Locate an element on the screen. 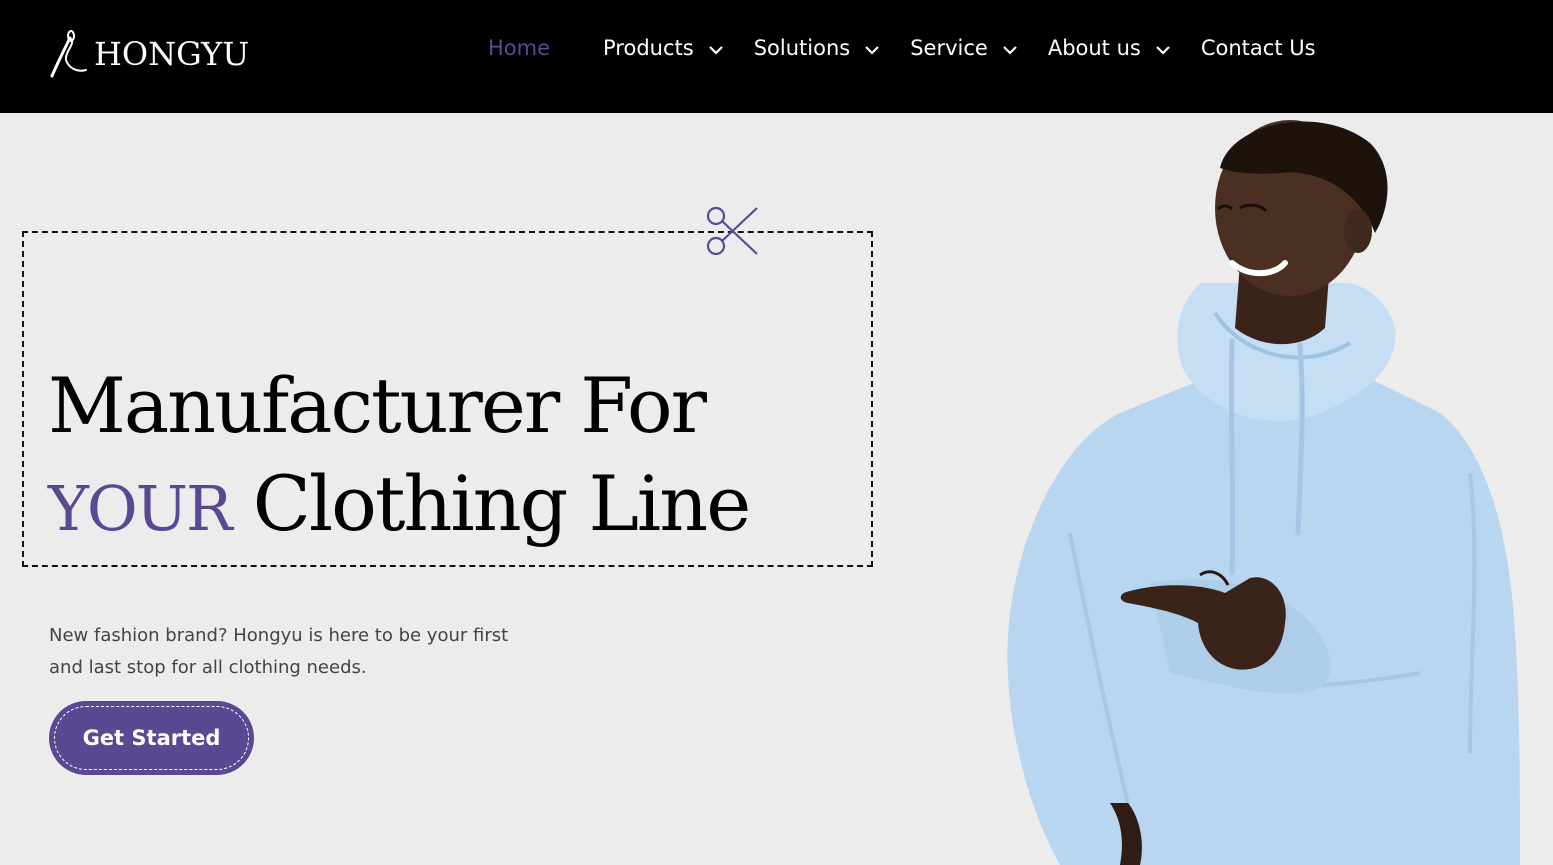 The height and width of the screenshot is (865, 1553). brand-name: HONGYU is located at coordinates (172, 54).